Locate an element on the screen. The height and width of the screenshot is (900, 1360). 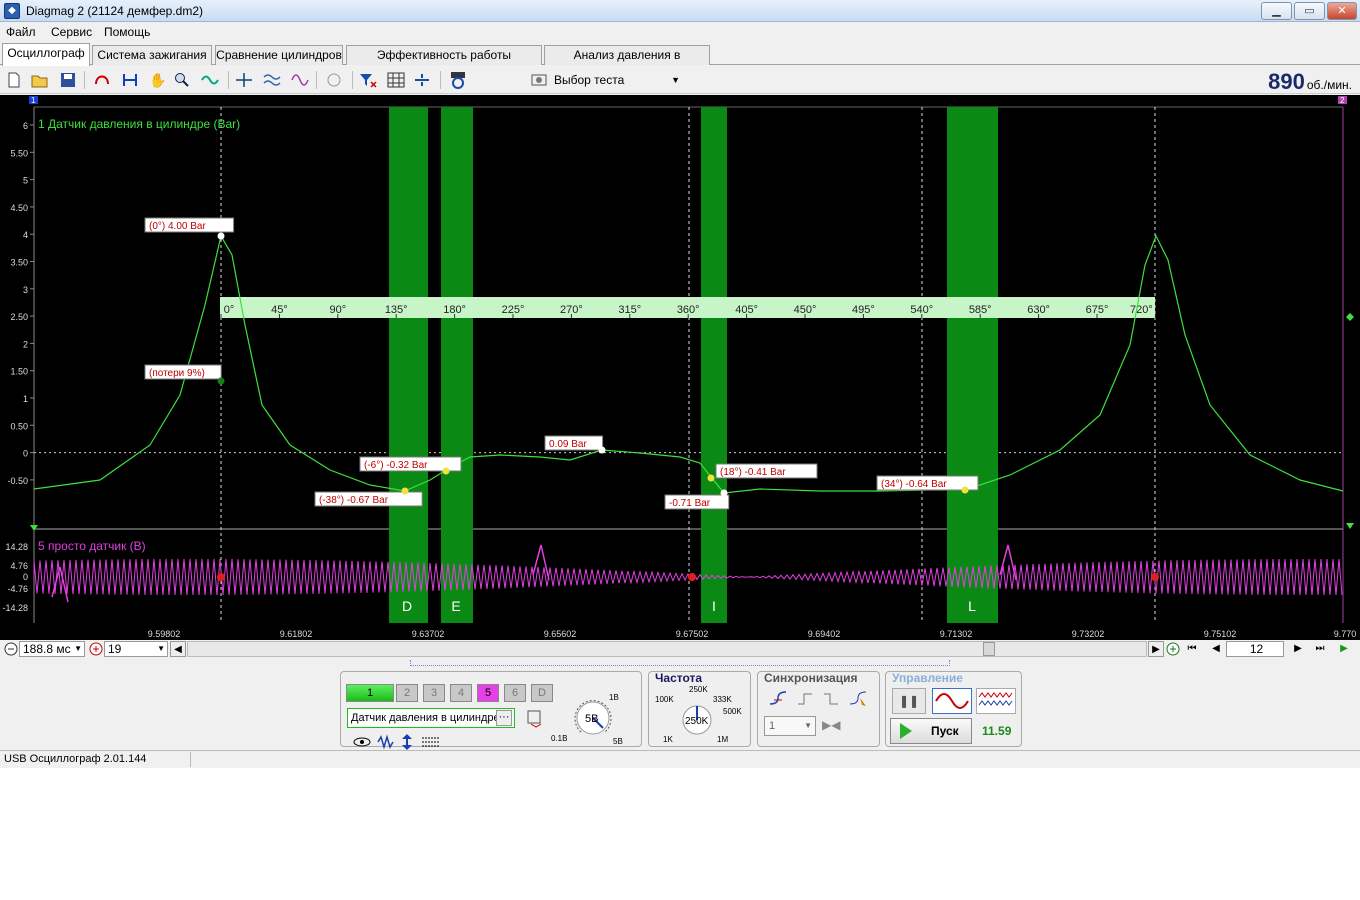
autoscale-icon is located at coordinates (210, 80).